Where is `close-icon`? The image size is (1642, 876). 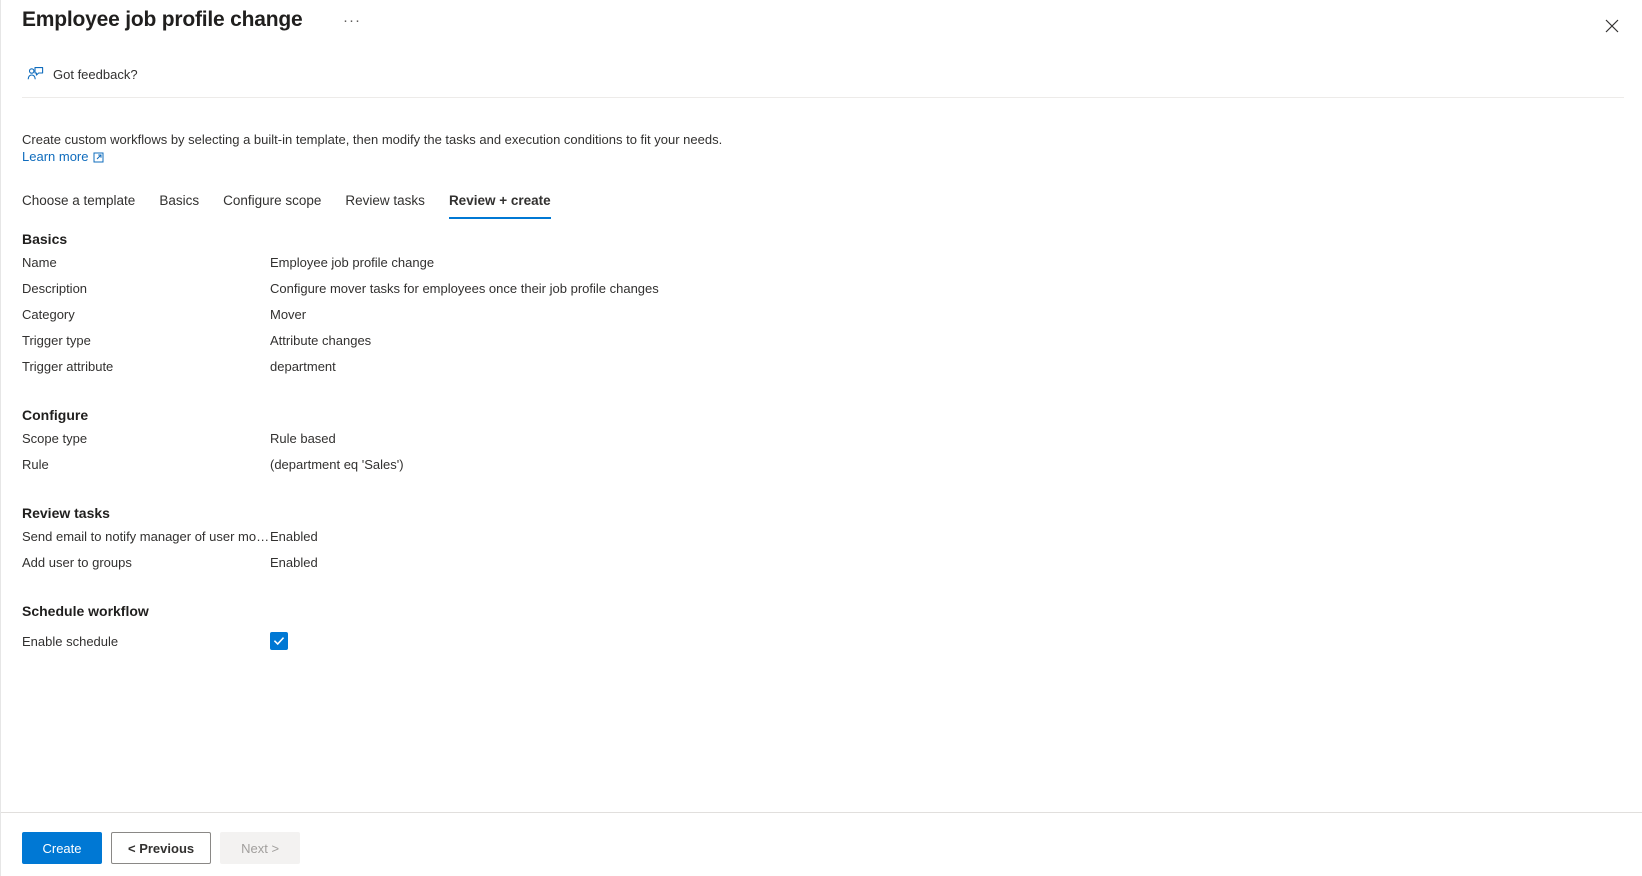
close-icon is located at coordinates (1612, 26).